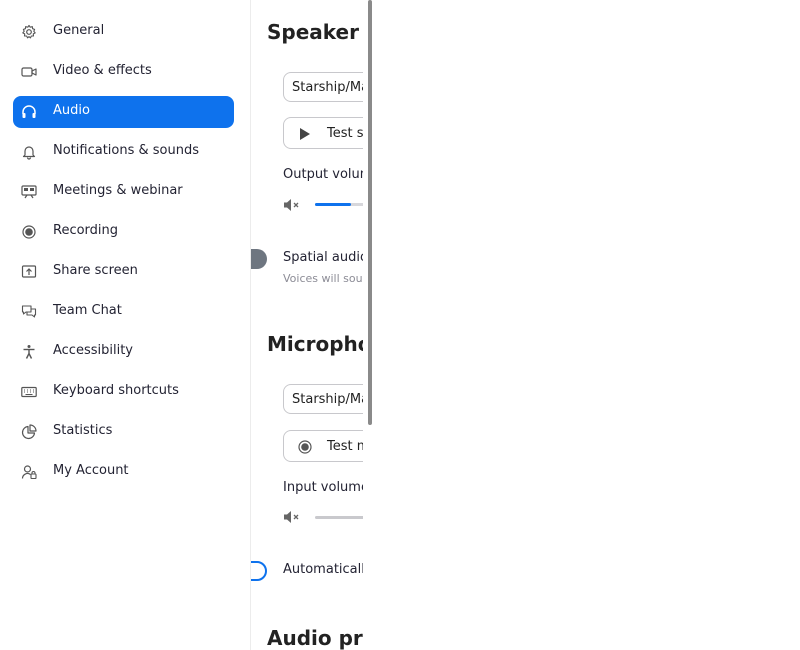 The image size is (800, 650). I want to click on sidebar-item-audio: Audio, so click(123, 112).